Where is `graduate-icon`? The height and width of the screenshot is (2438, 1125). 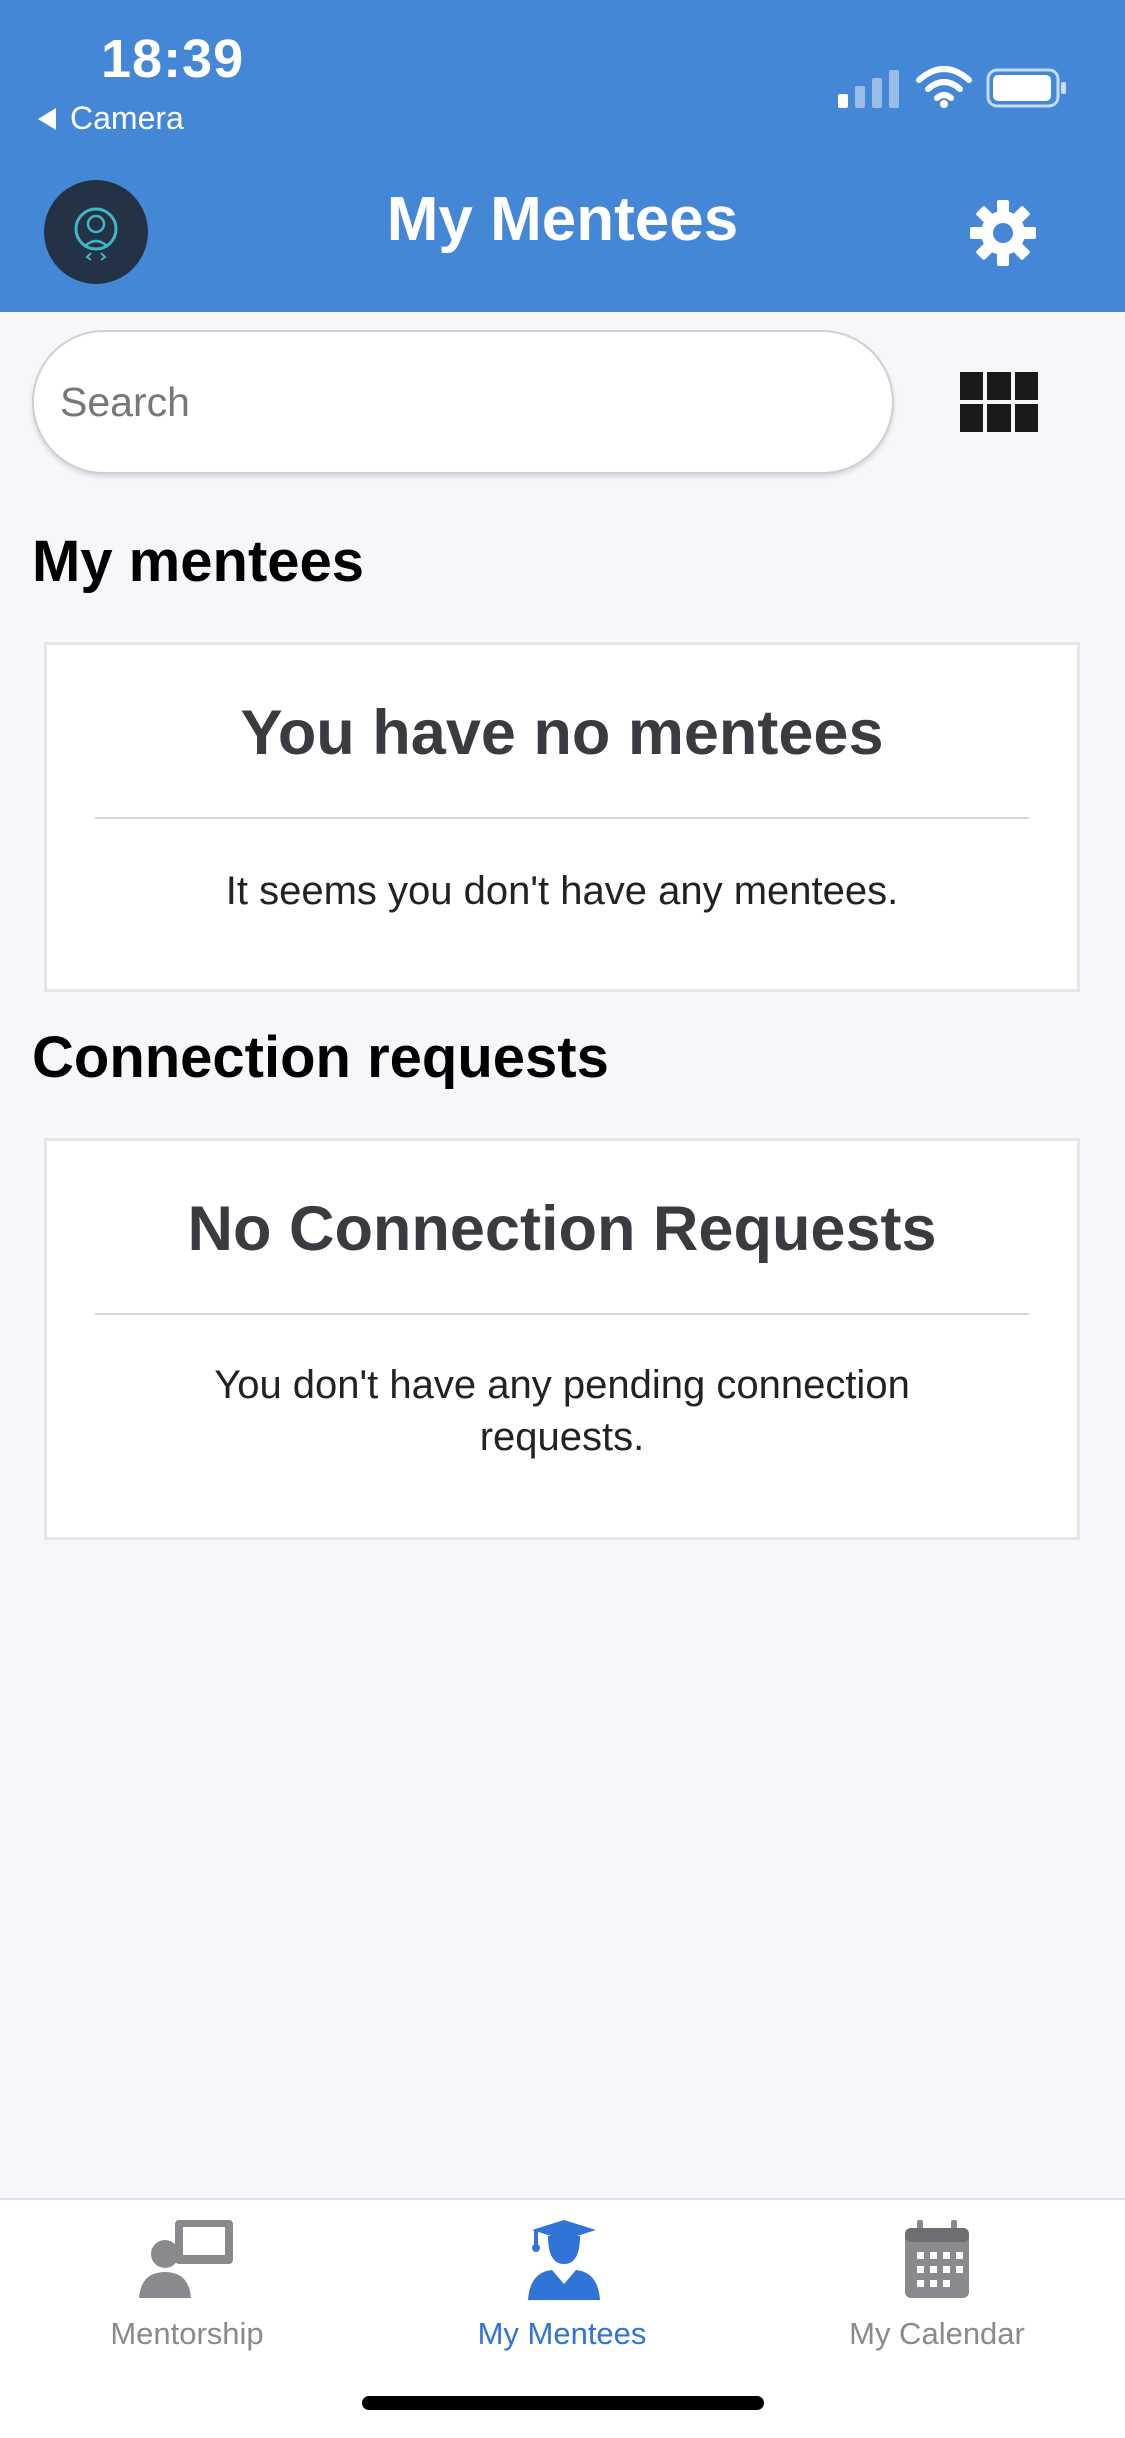 graduate-icon is located at coordinates (564, 2260).